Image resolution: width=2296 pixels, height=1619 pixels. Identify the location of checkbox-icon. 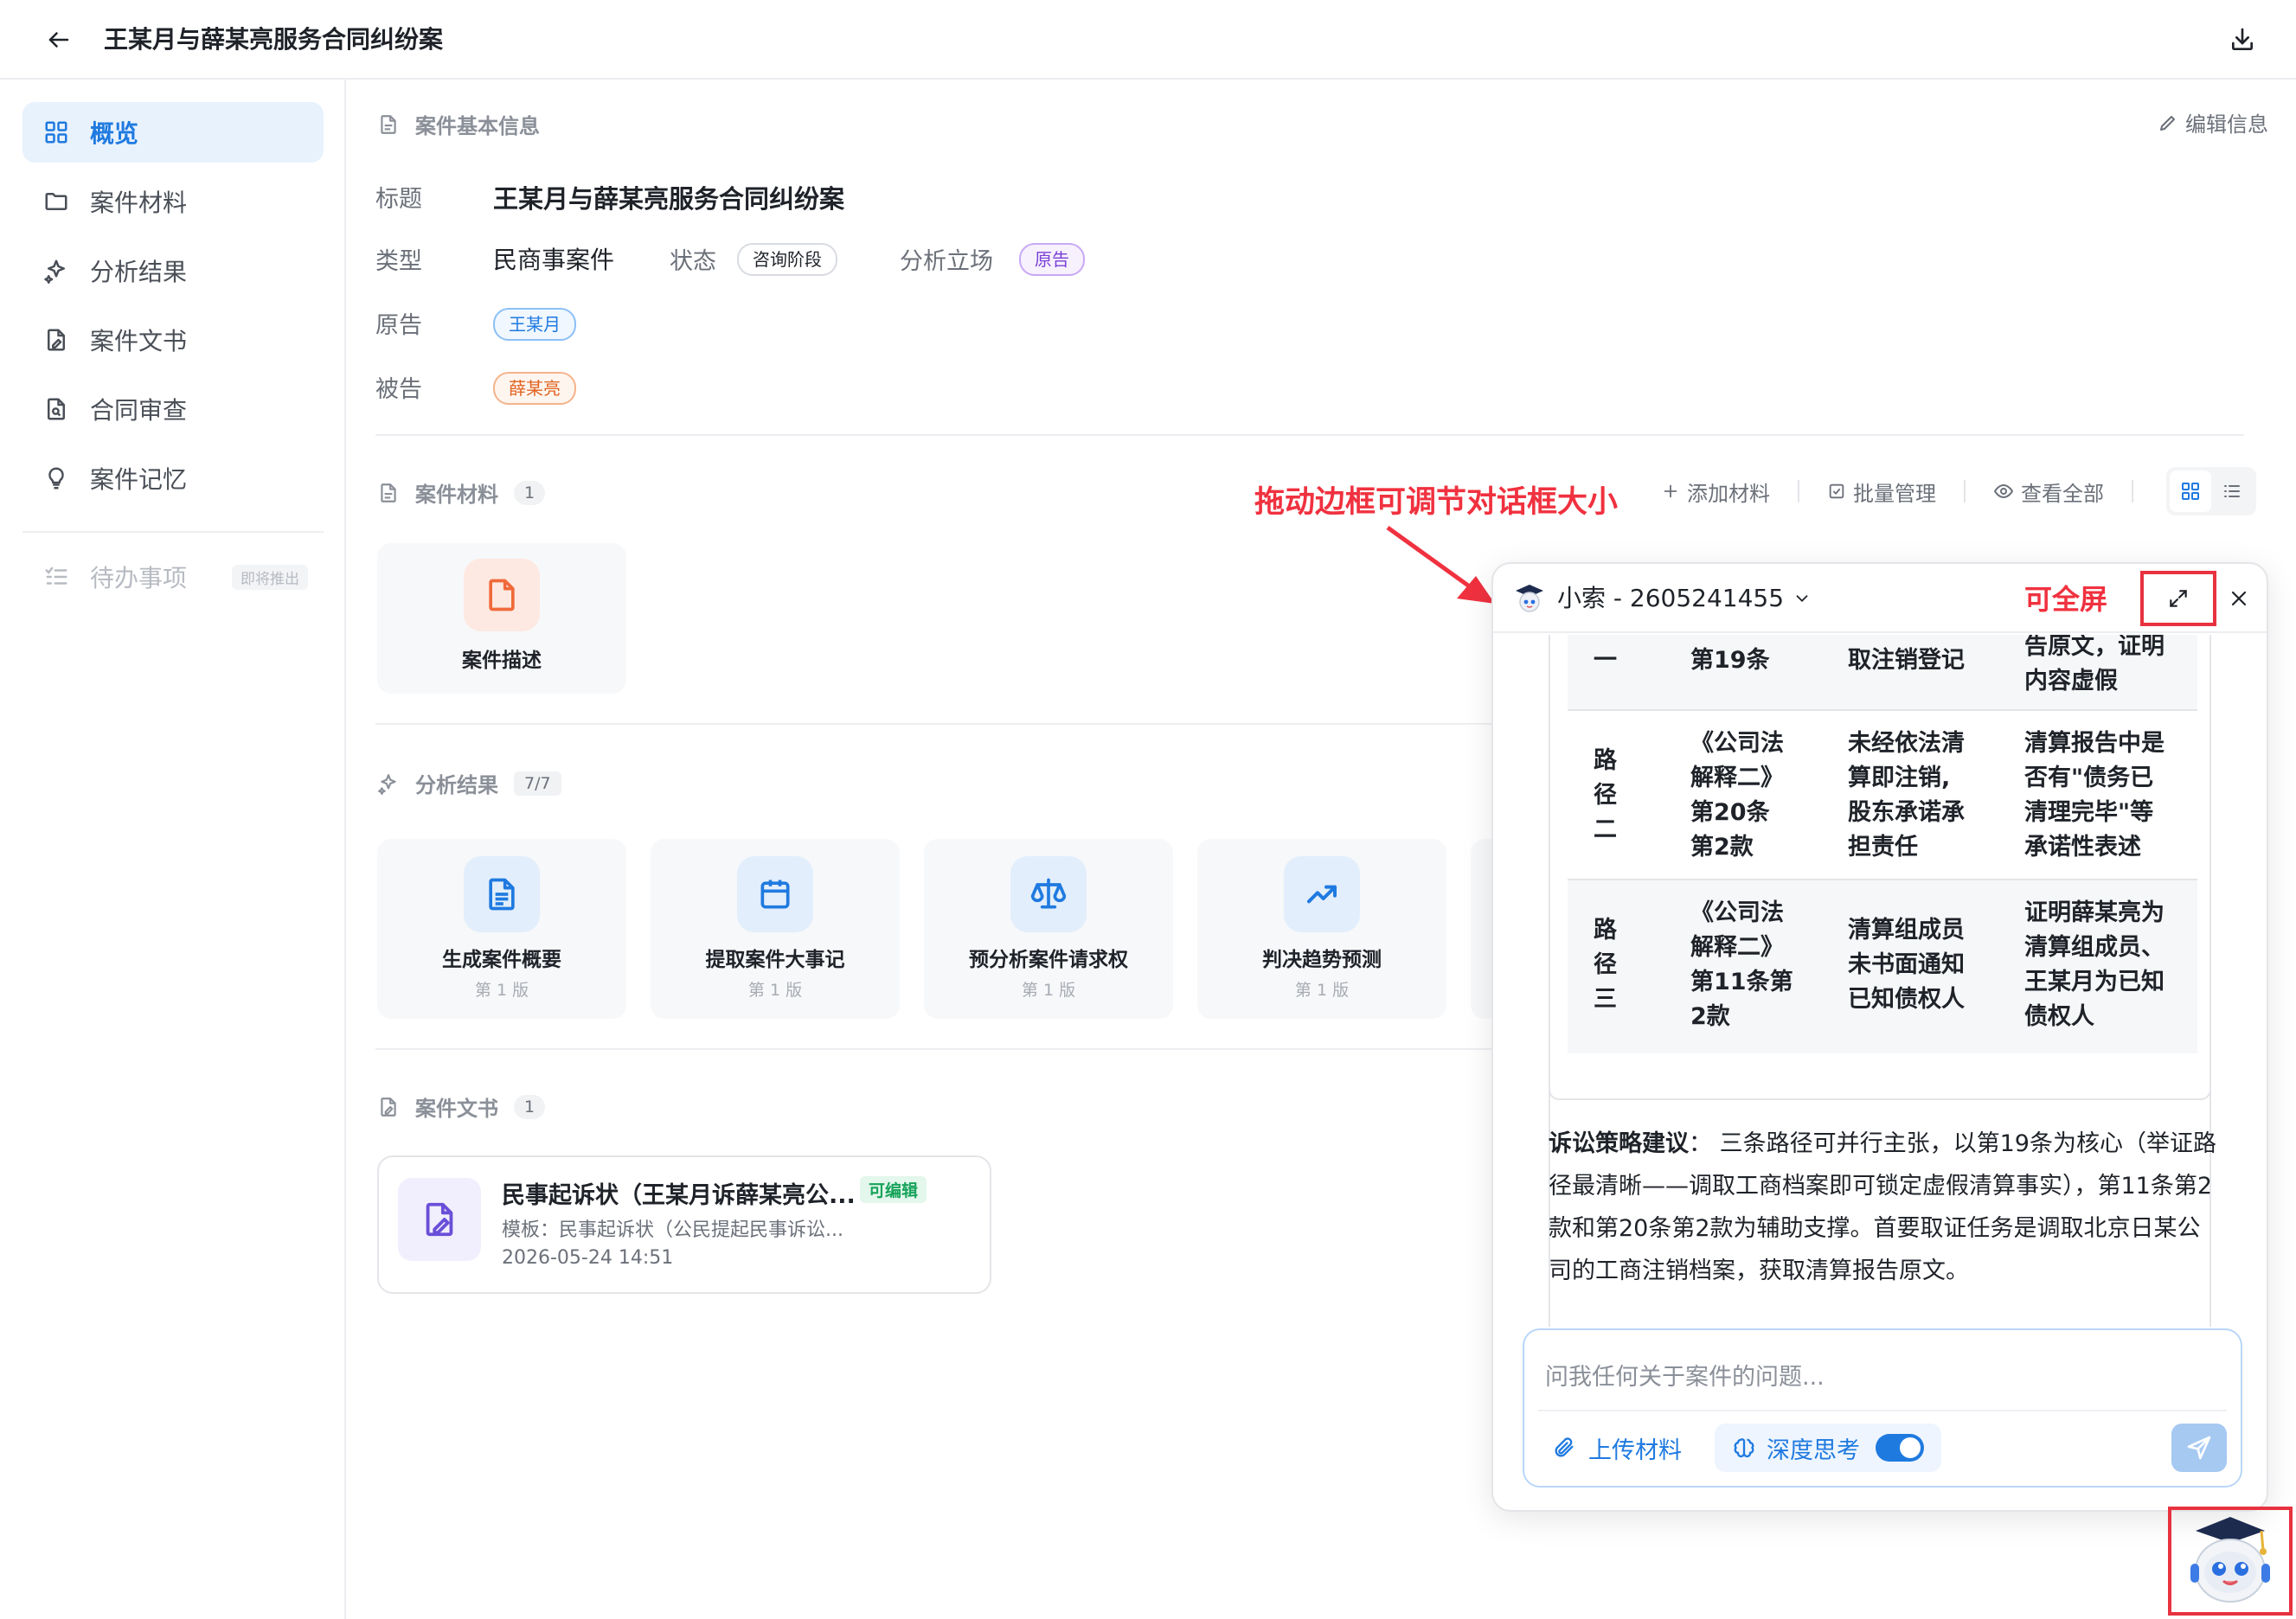
(1836, 491).